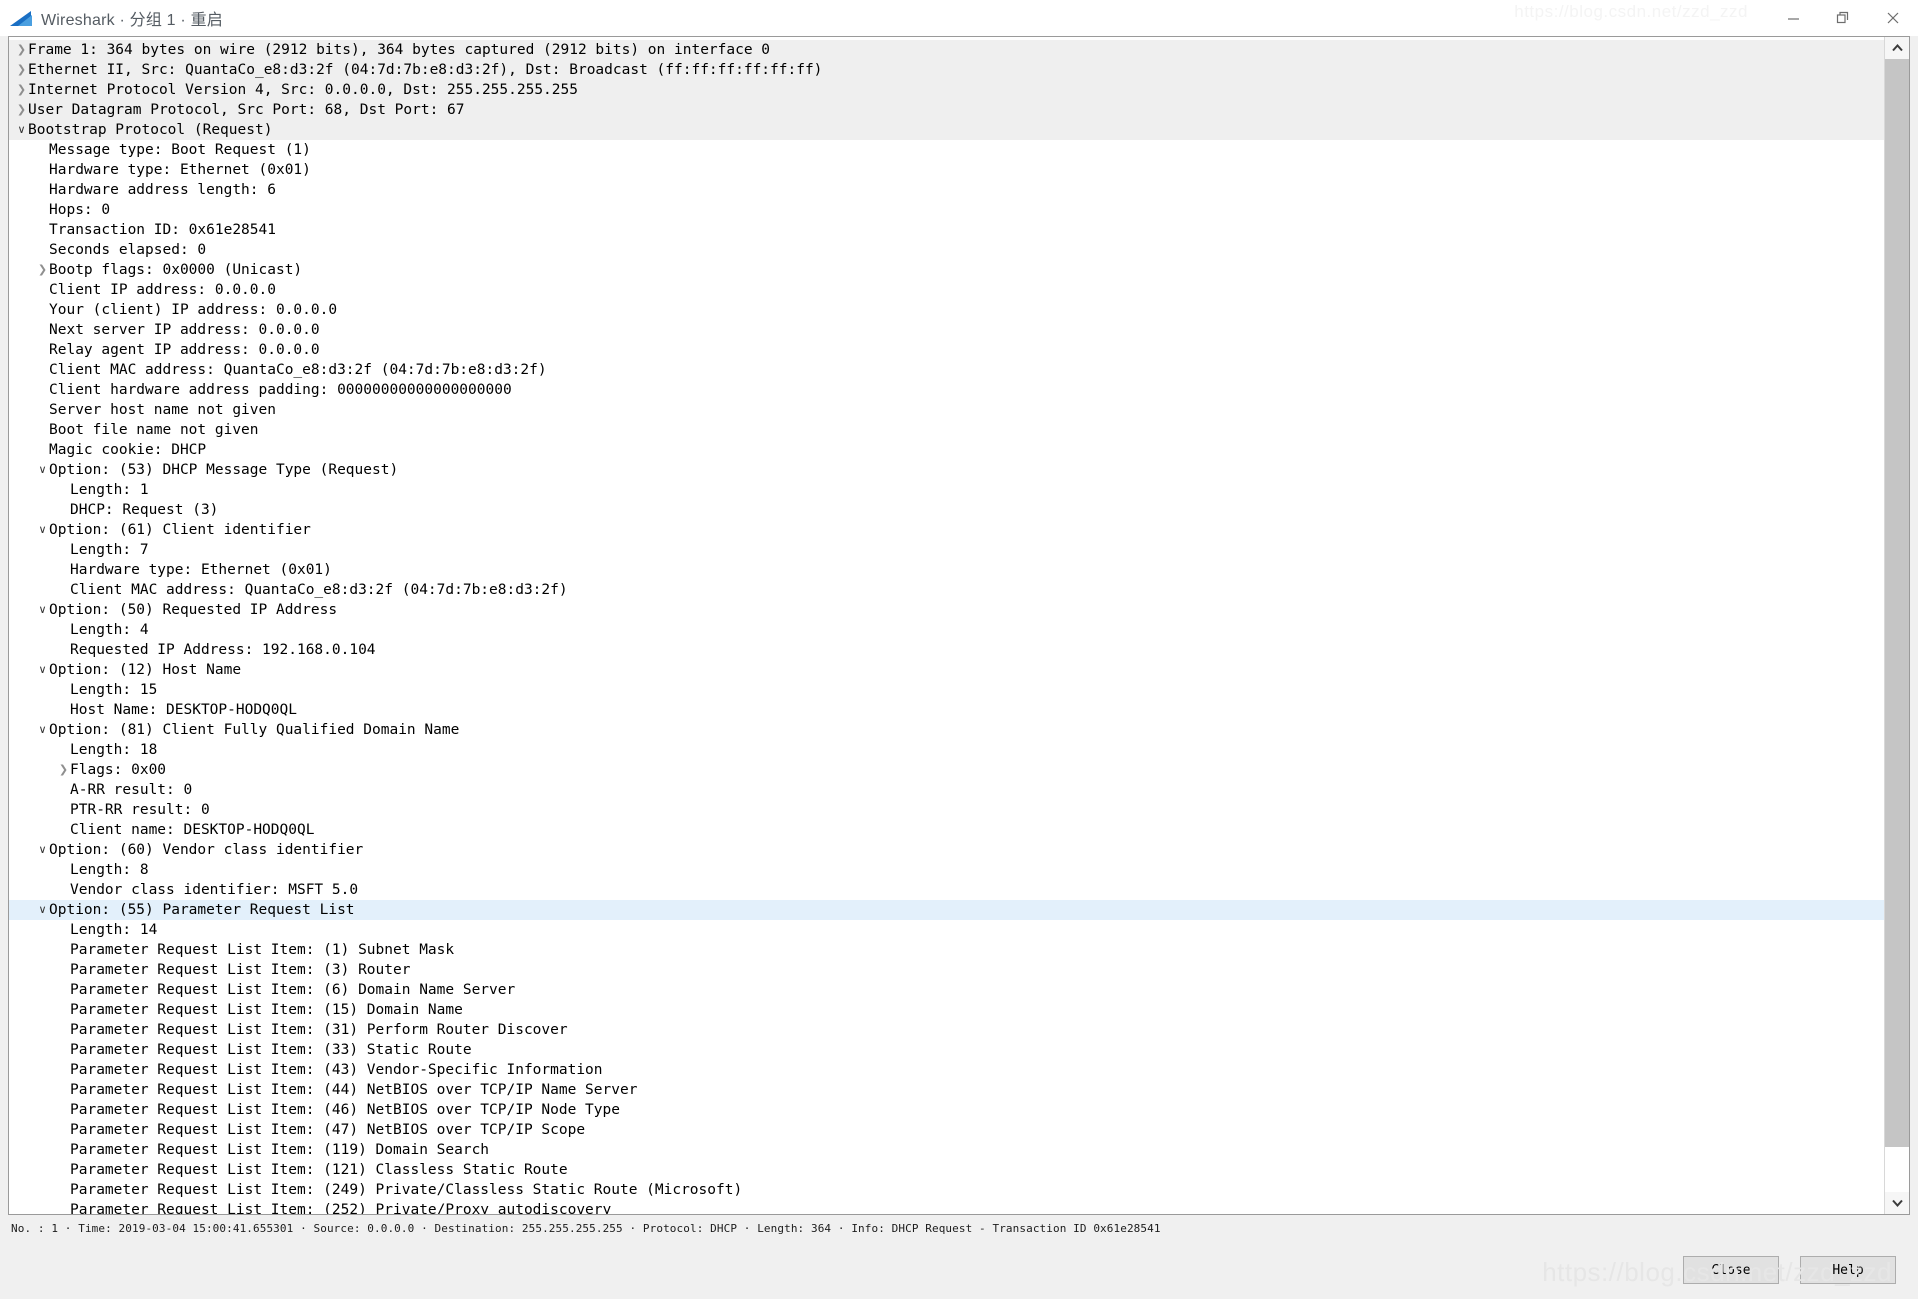  I want to click on tree-row: Transaction ID: 0x61e28541, so click(946, 230).